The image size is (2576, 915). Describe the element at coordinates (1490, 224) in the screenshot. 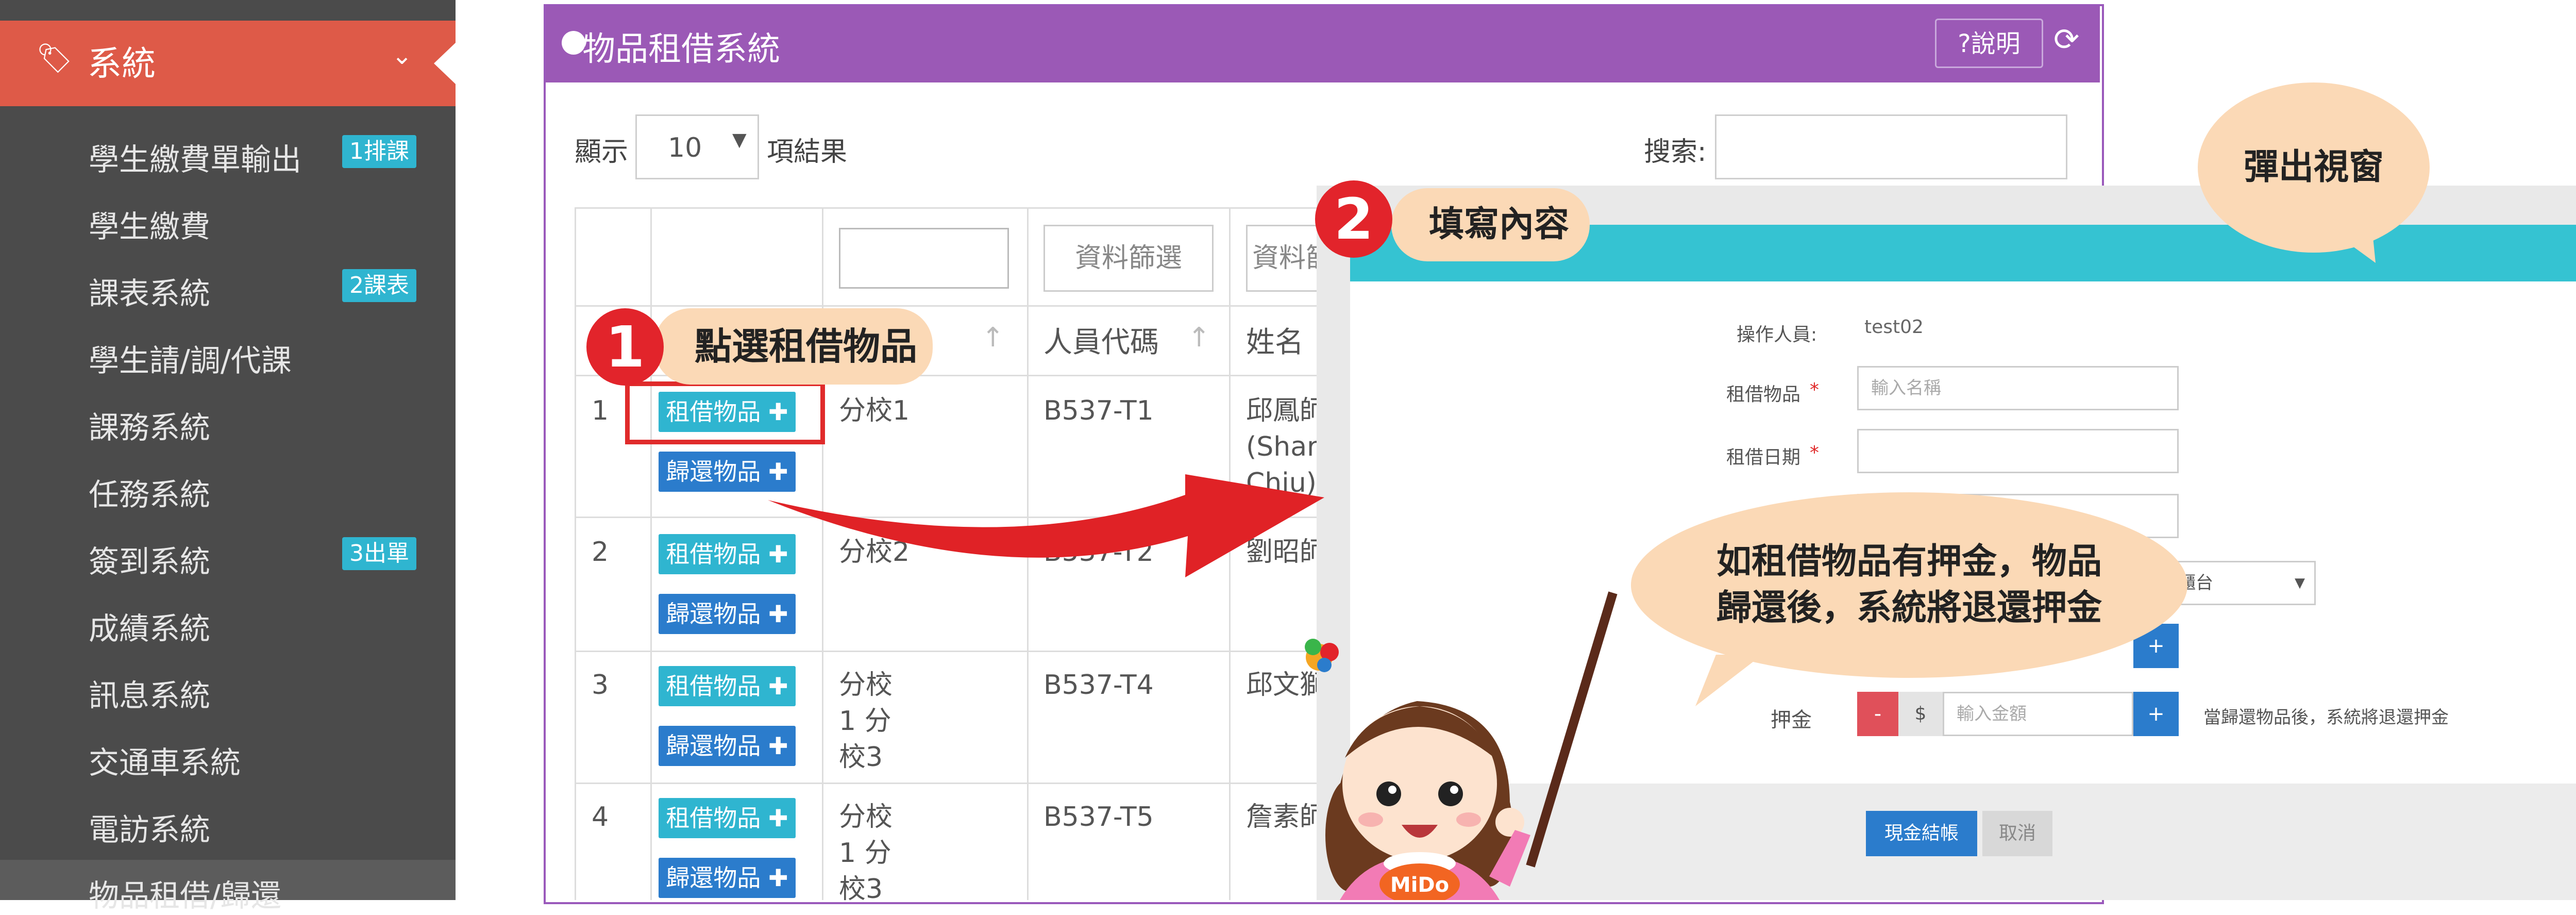

I see `step2-callout: 填寫內容` at that location.